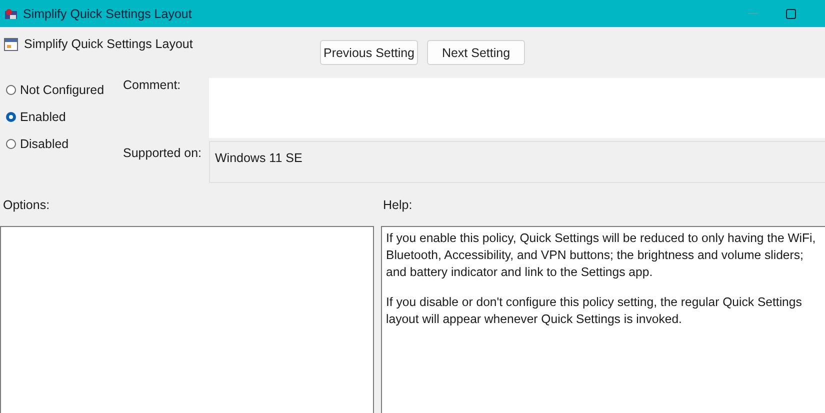 This screenshot has height=413, width=825. Describe the element at coordinates (107, 13) in the screenshot. I see `window-title: Simplify Quick Settings Layout` at that location.